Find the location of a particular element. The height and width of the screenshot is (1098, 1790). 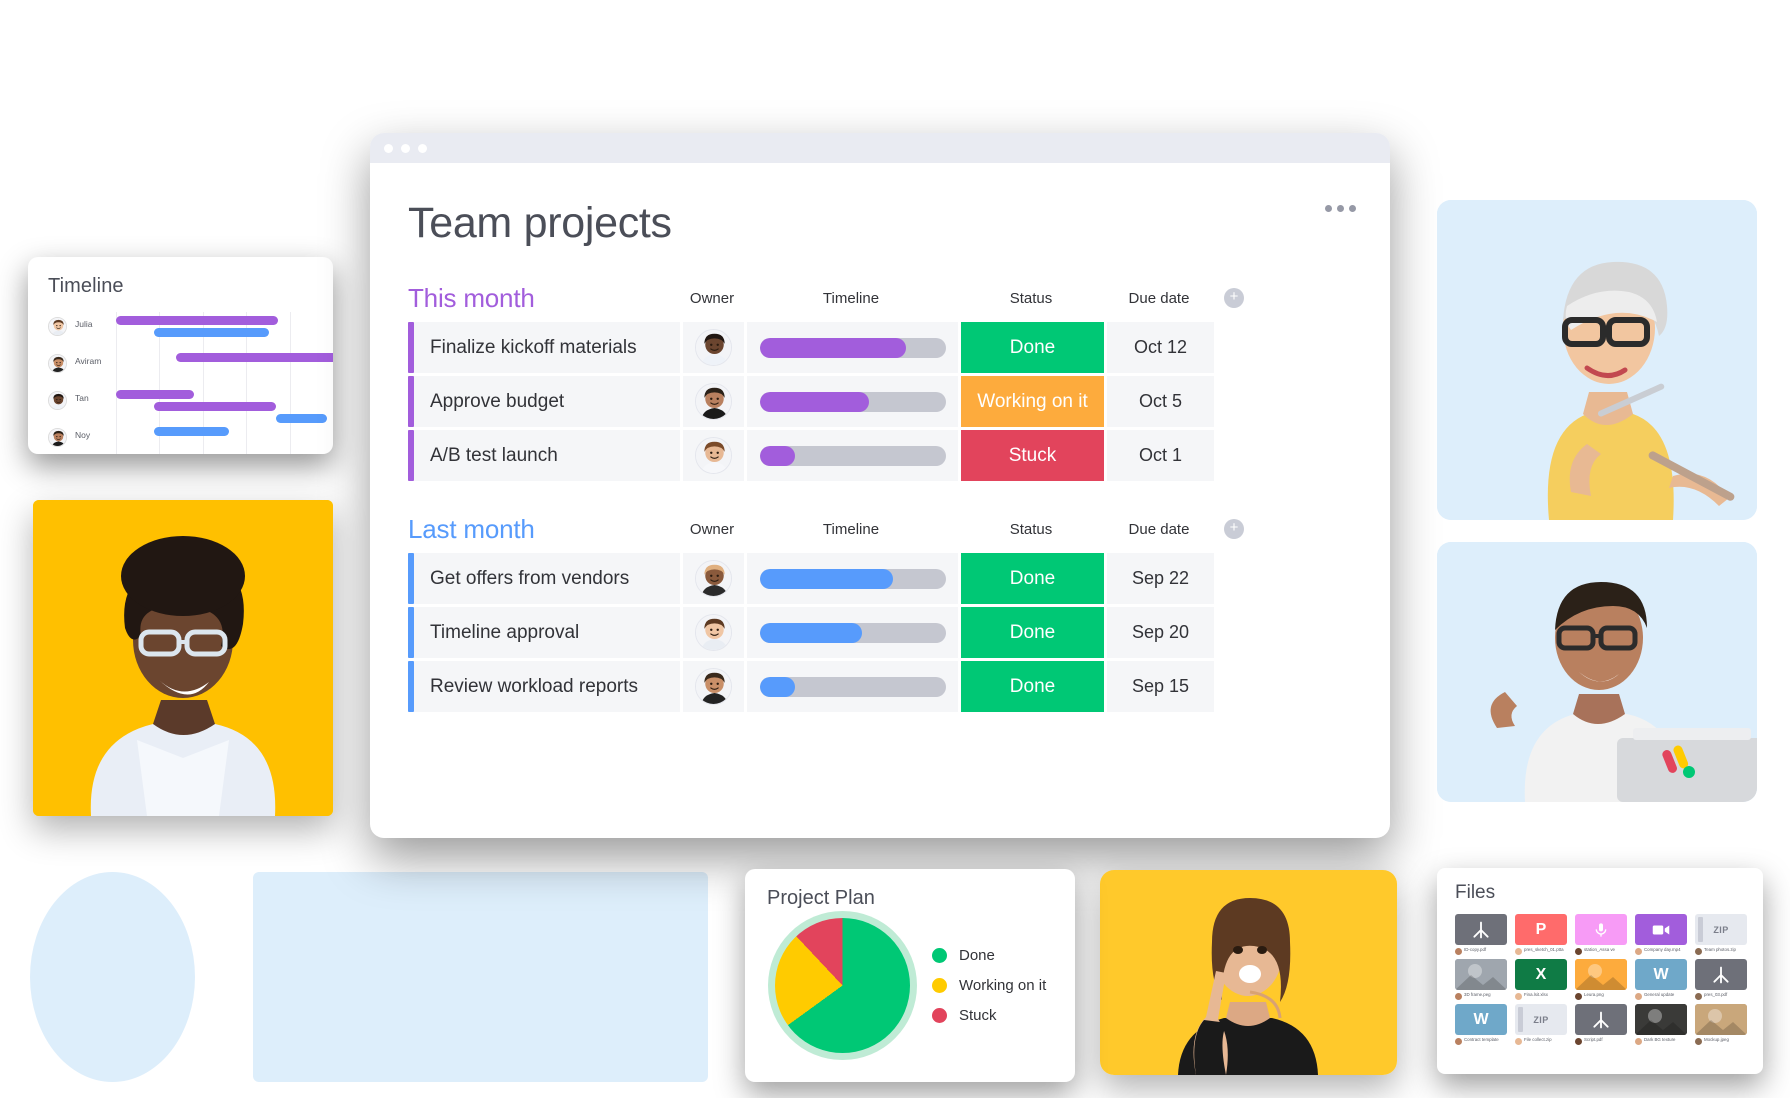

timeline-row: Tan is located at coordinates (190, 404).